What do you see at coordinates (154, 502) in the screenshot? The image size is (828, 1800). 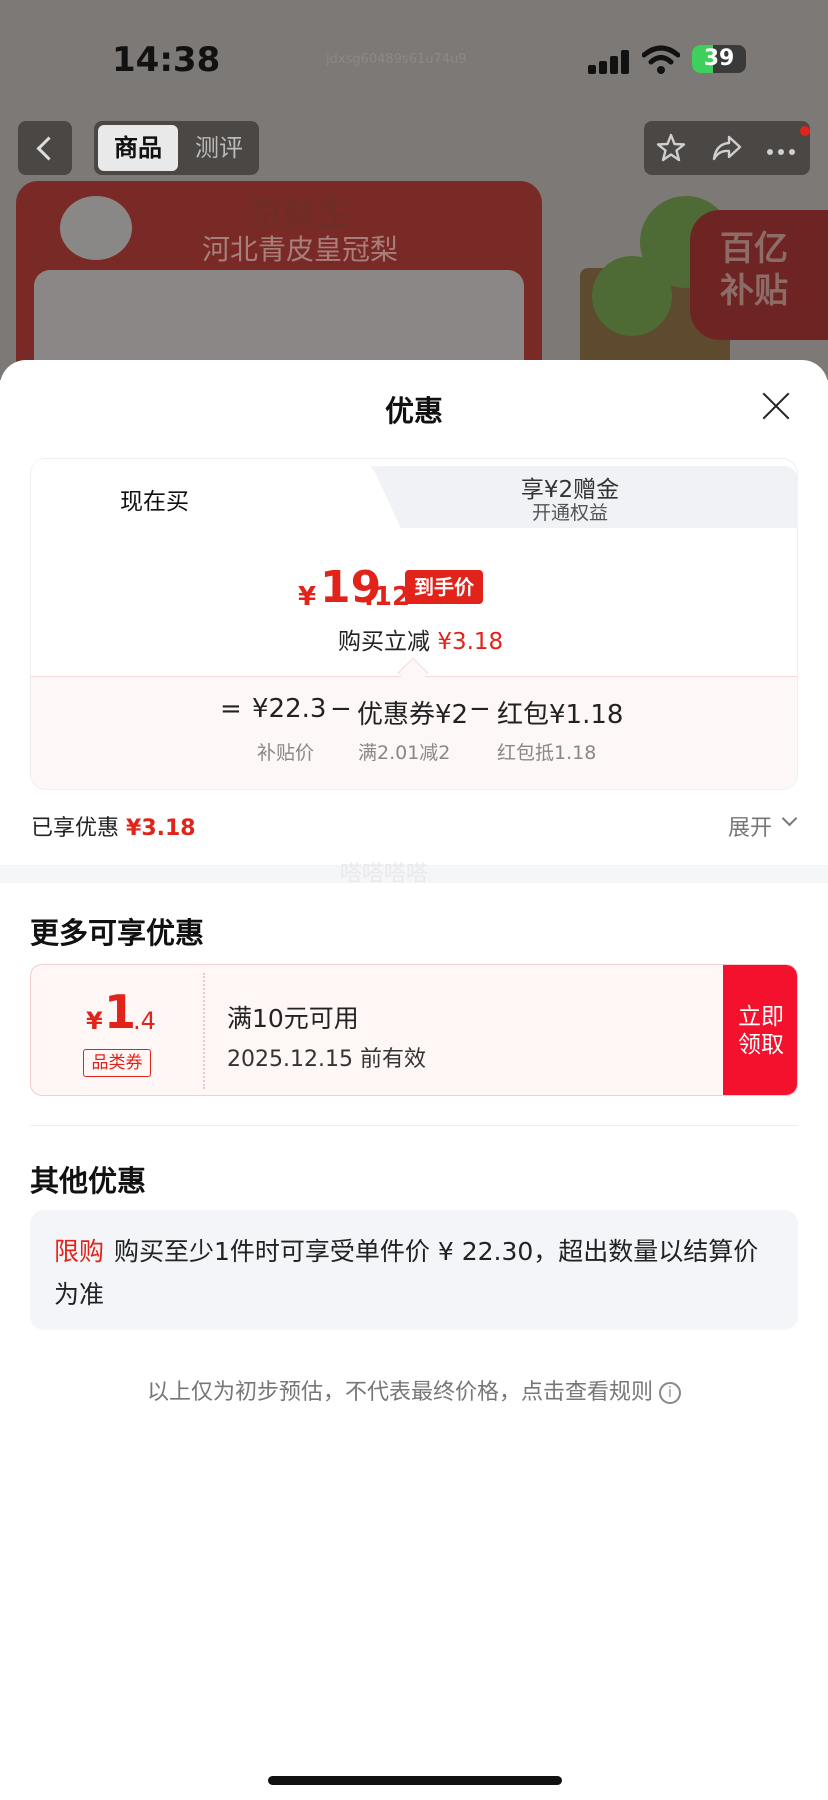 I see `tab-buy-now-label: 现在买` at bounding box center [154, 502].